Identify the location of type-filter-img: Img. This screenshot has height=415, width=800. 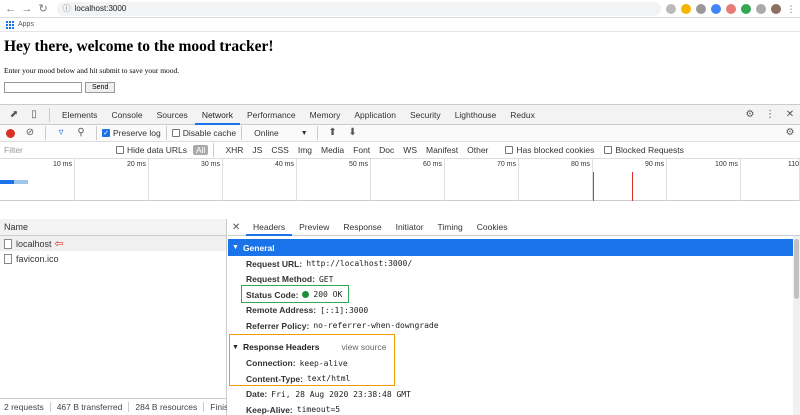
(305, 150).